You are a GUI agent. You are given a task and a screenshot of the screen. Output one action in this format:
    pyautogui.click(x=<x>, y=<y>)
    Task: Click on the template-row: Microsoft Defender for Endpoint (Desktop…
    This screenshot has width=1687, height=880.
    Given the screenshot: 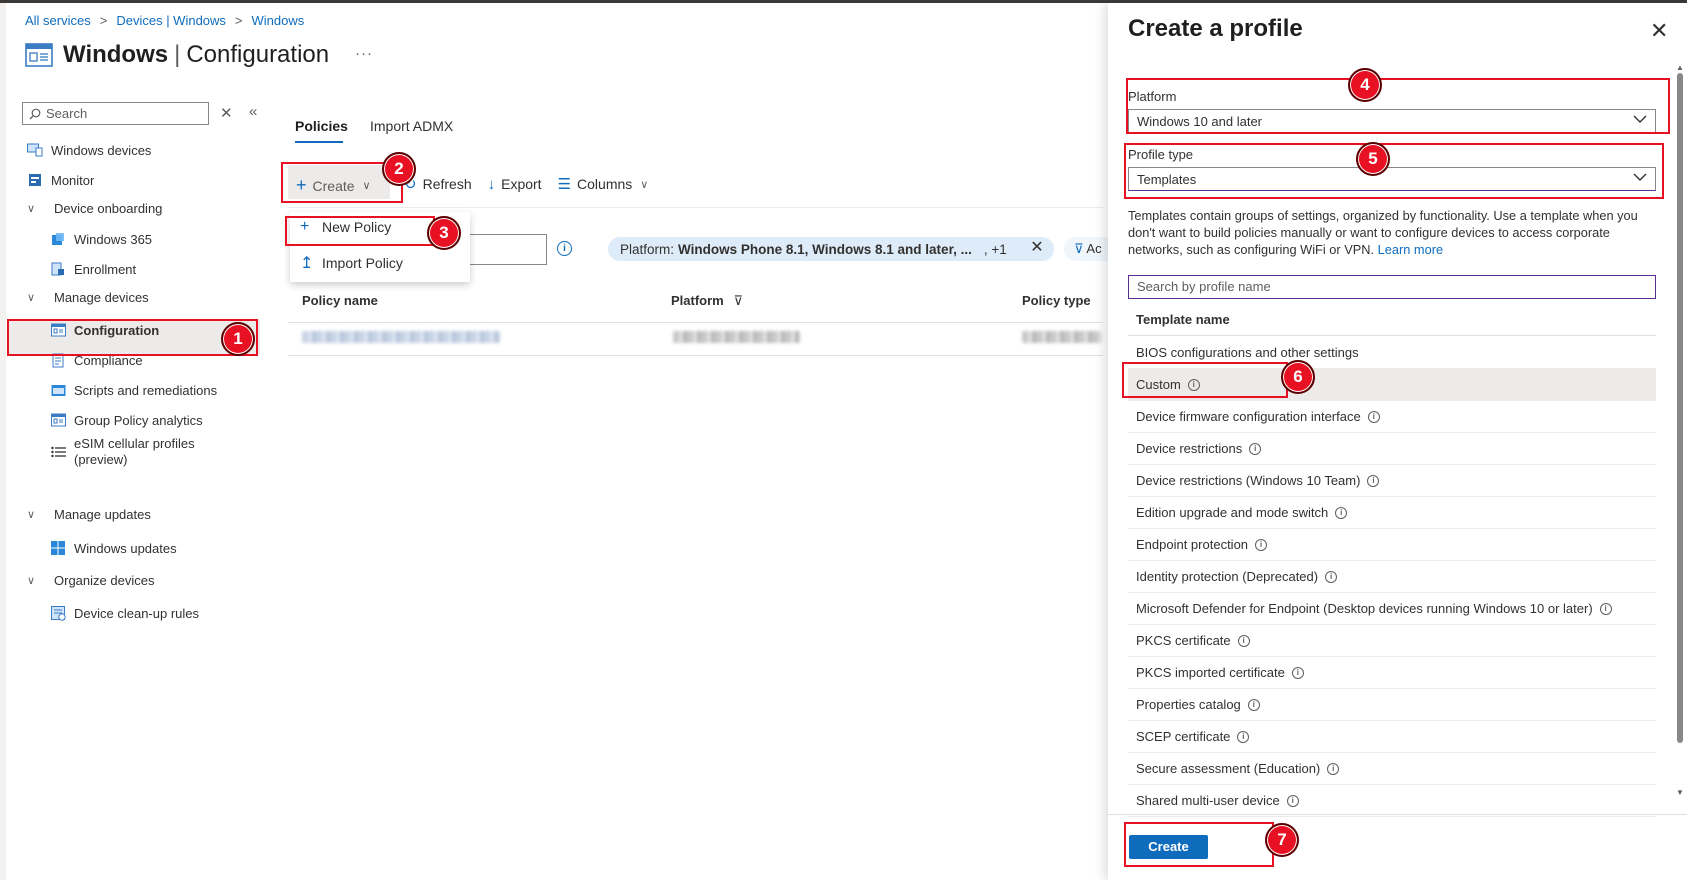 What is the action you would take?
    pyautogui.click(x=1392, y=609)
    